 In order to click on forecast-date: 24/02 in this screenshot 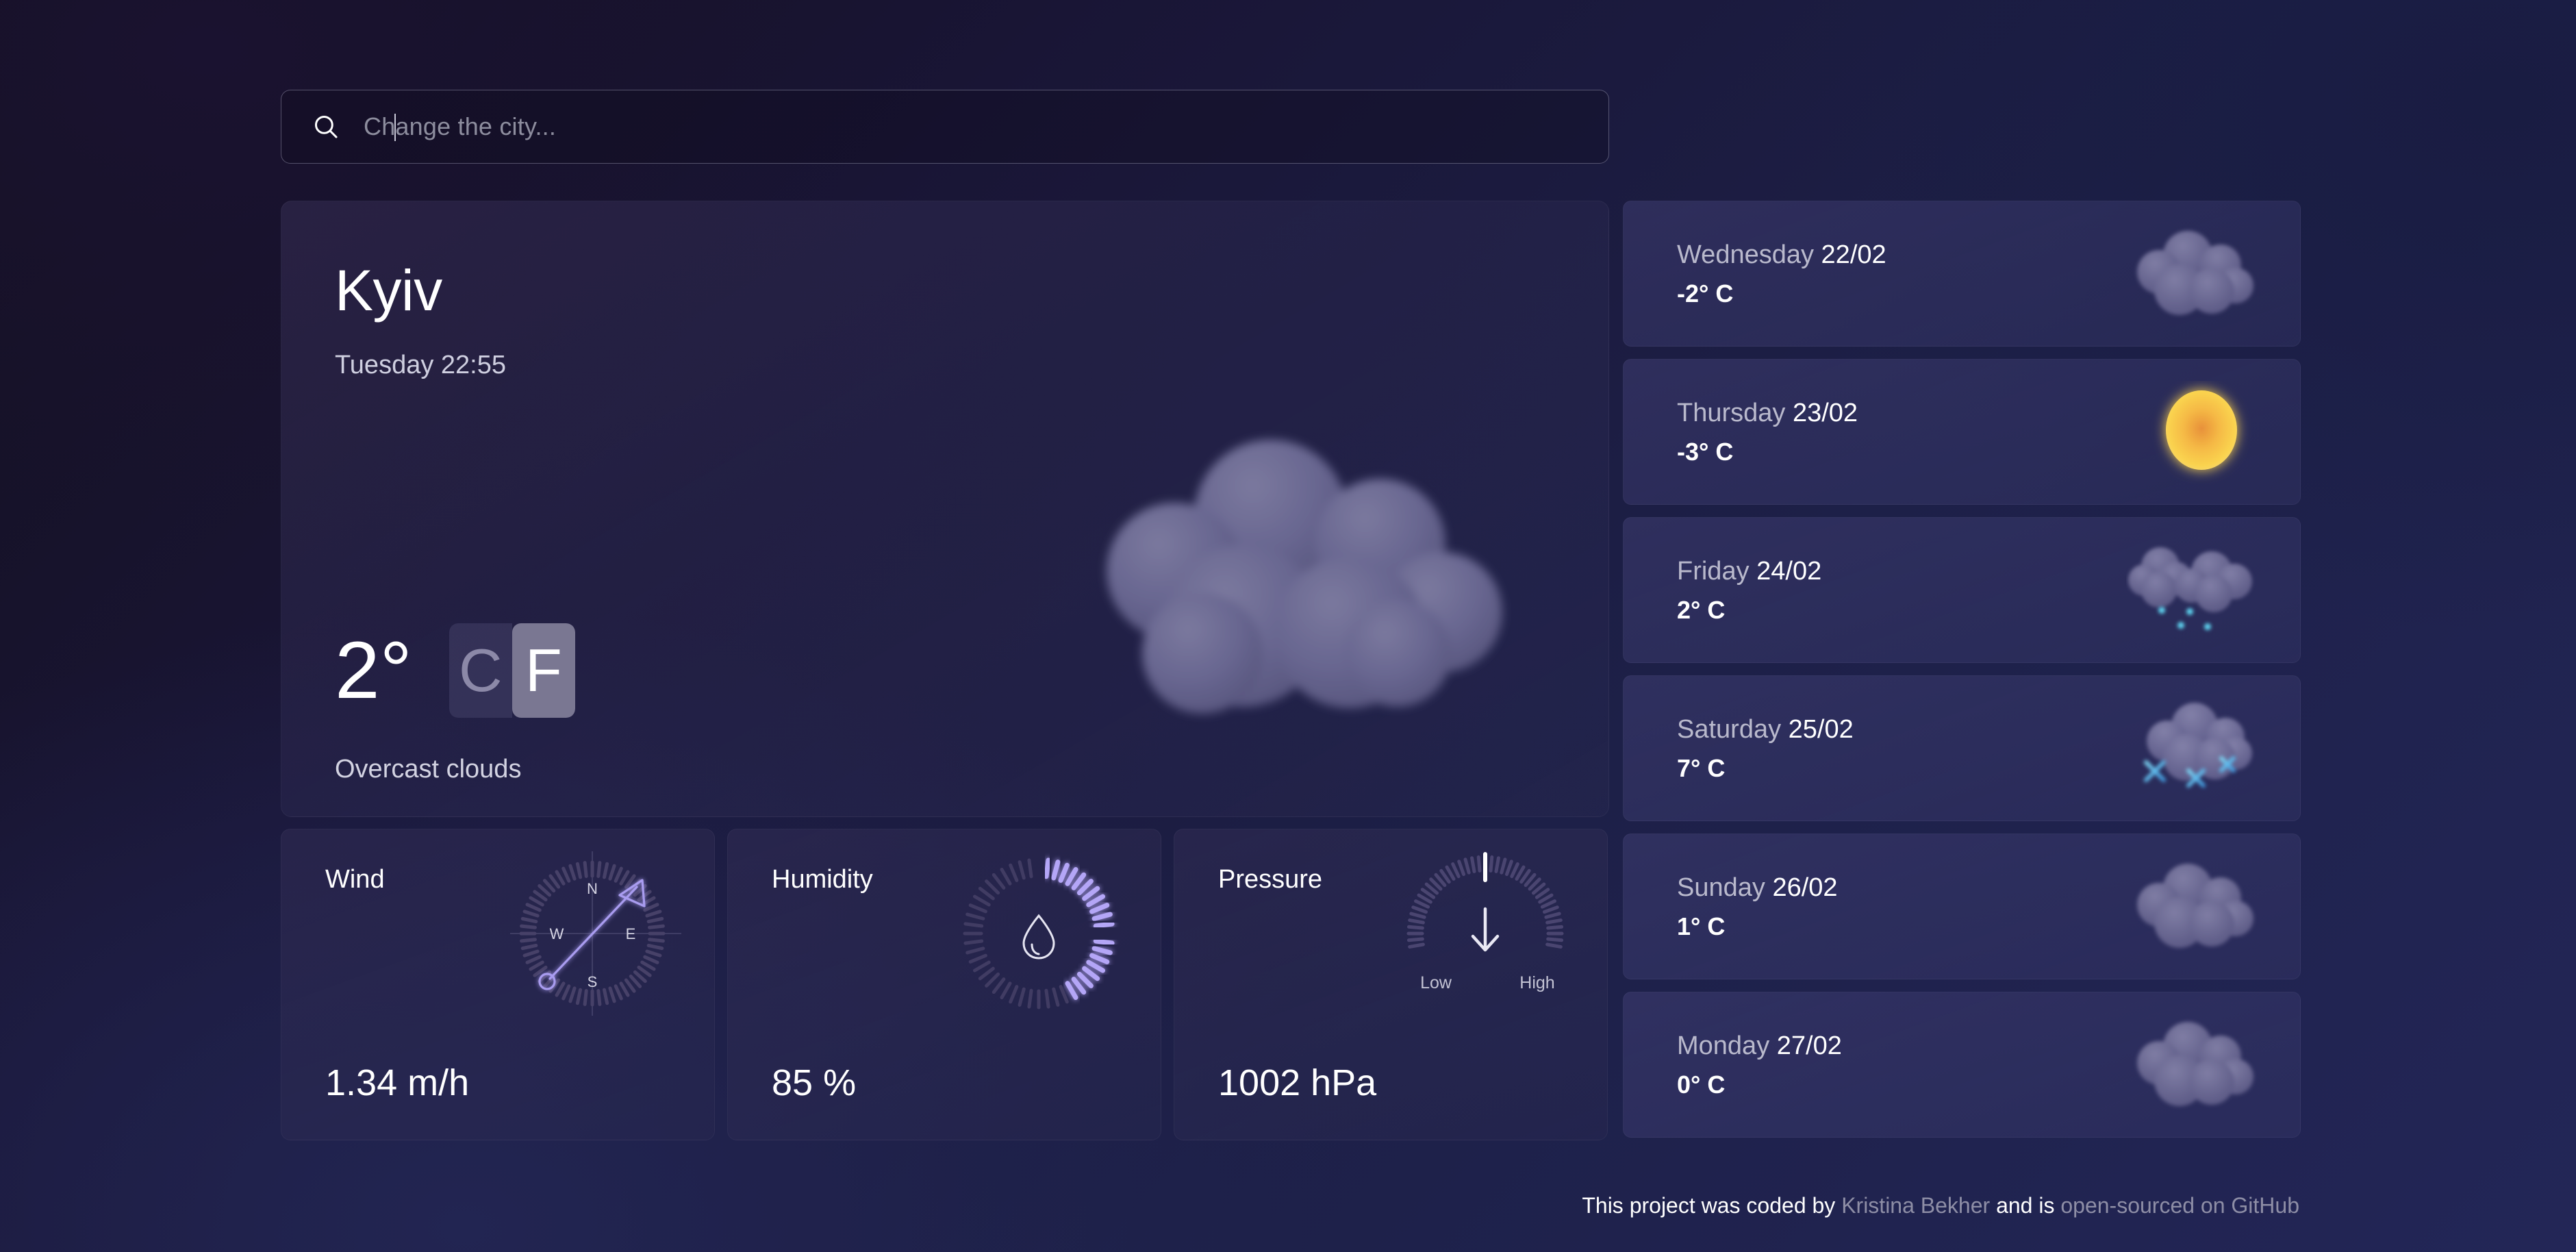, I will do `click(1789, 571)`.